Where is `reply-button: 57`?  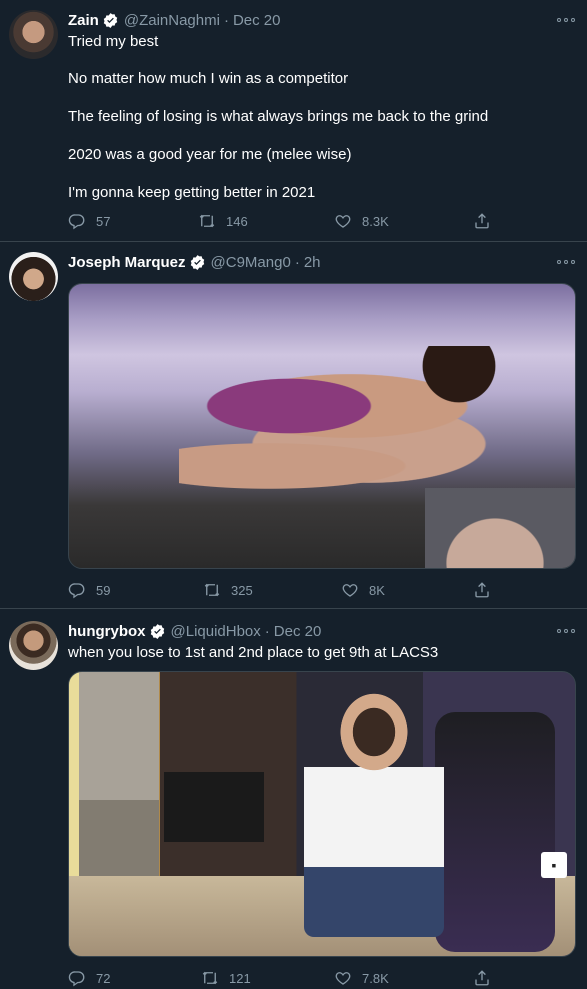
reply-button: 57 is located at coordinates (89, 221).